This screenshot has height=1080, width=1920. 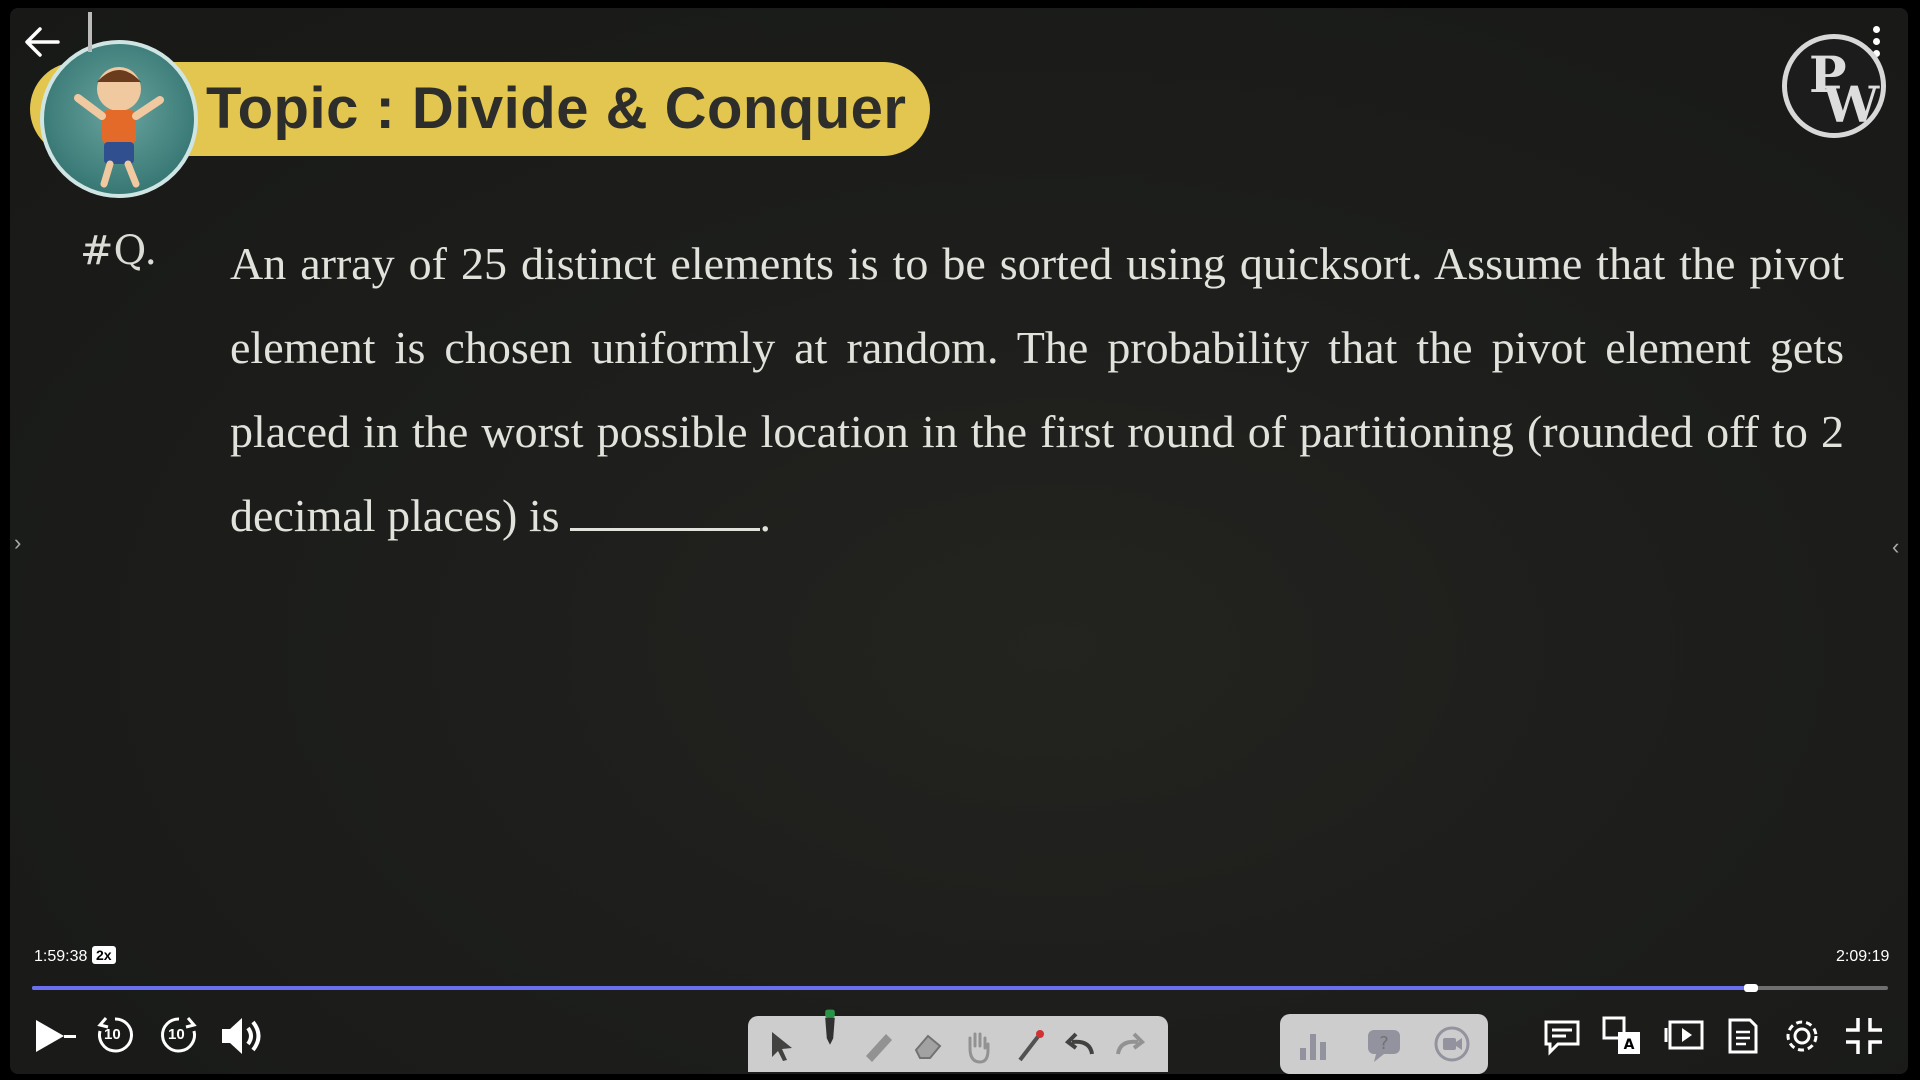 I want to click on current-time: 1:59:38, so click(x=61, y=956).